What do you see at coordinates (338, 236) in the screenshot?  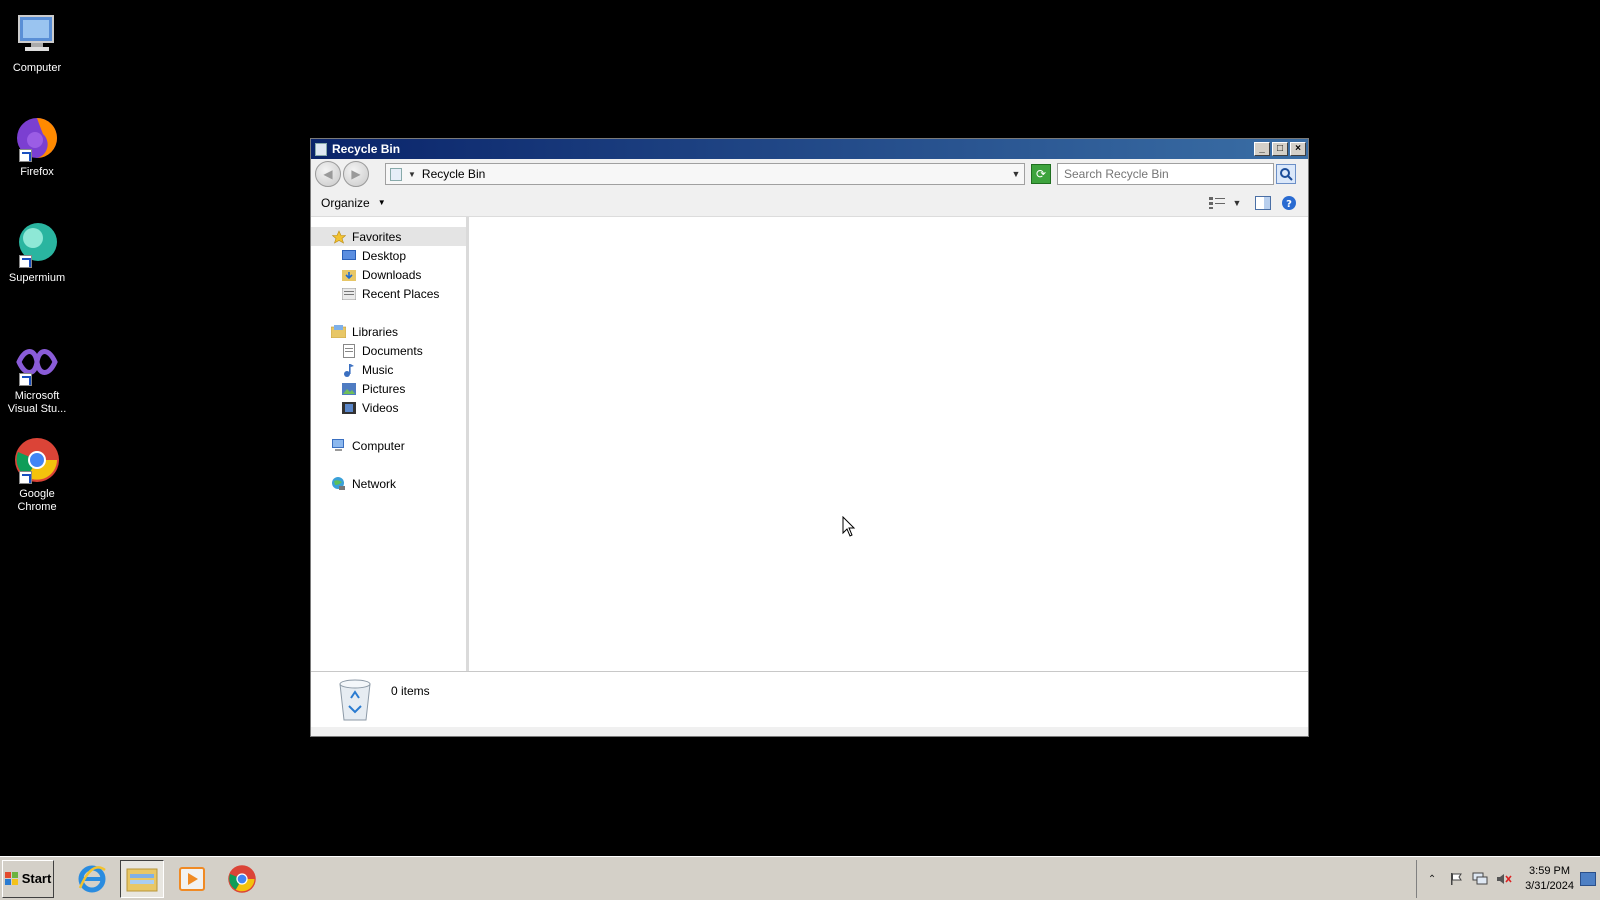 I see `star-icon` at bounding box center [338, 236].